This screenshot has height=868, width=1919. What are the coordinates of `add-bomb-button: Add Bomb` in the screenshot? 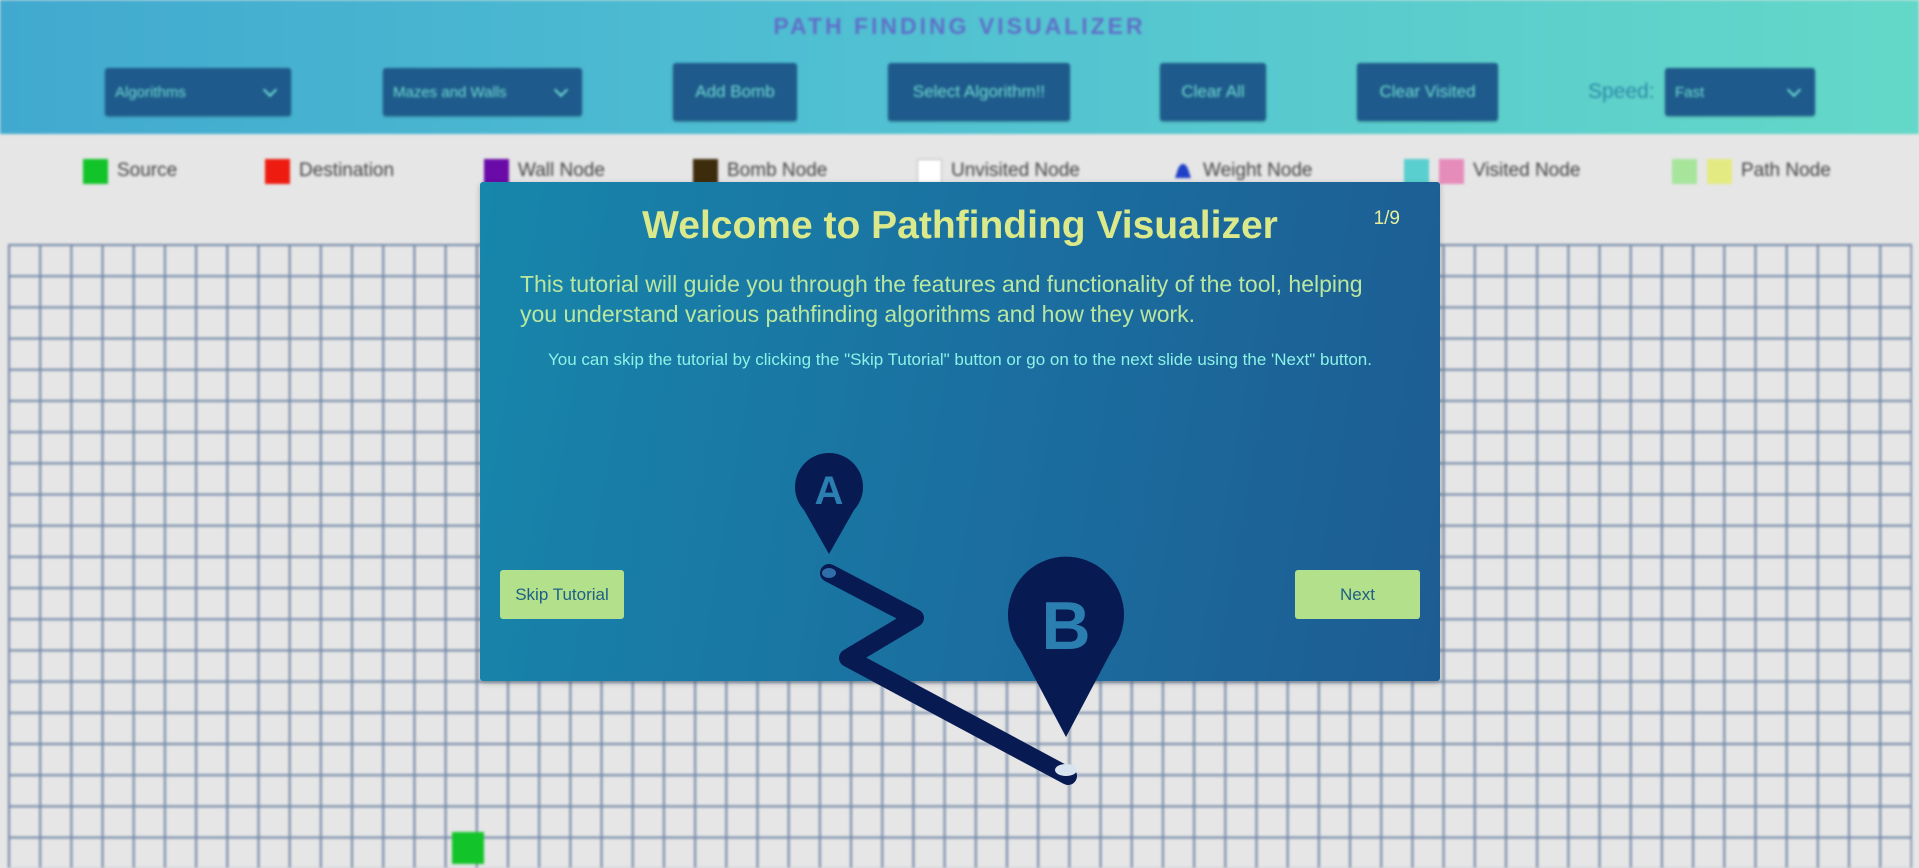 It's located at (735, 92).